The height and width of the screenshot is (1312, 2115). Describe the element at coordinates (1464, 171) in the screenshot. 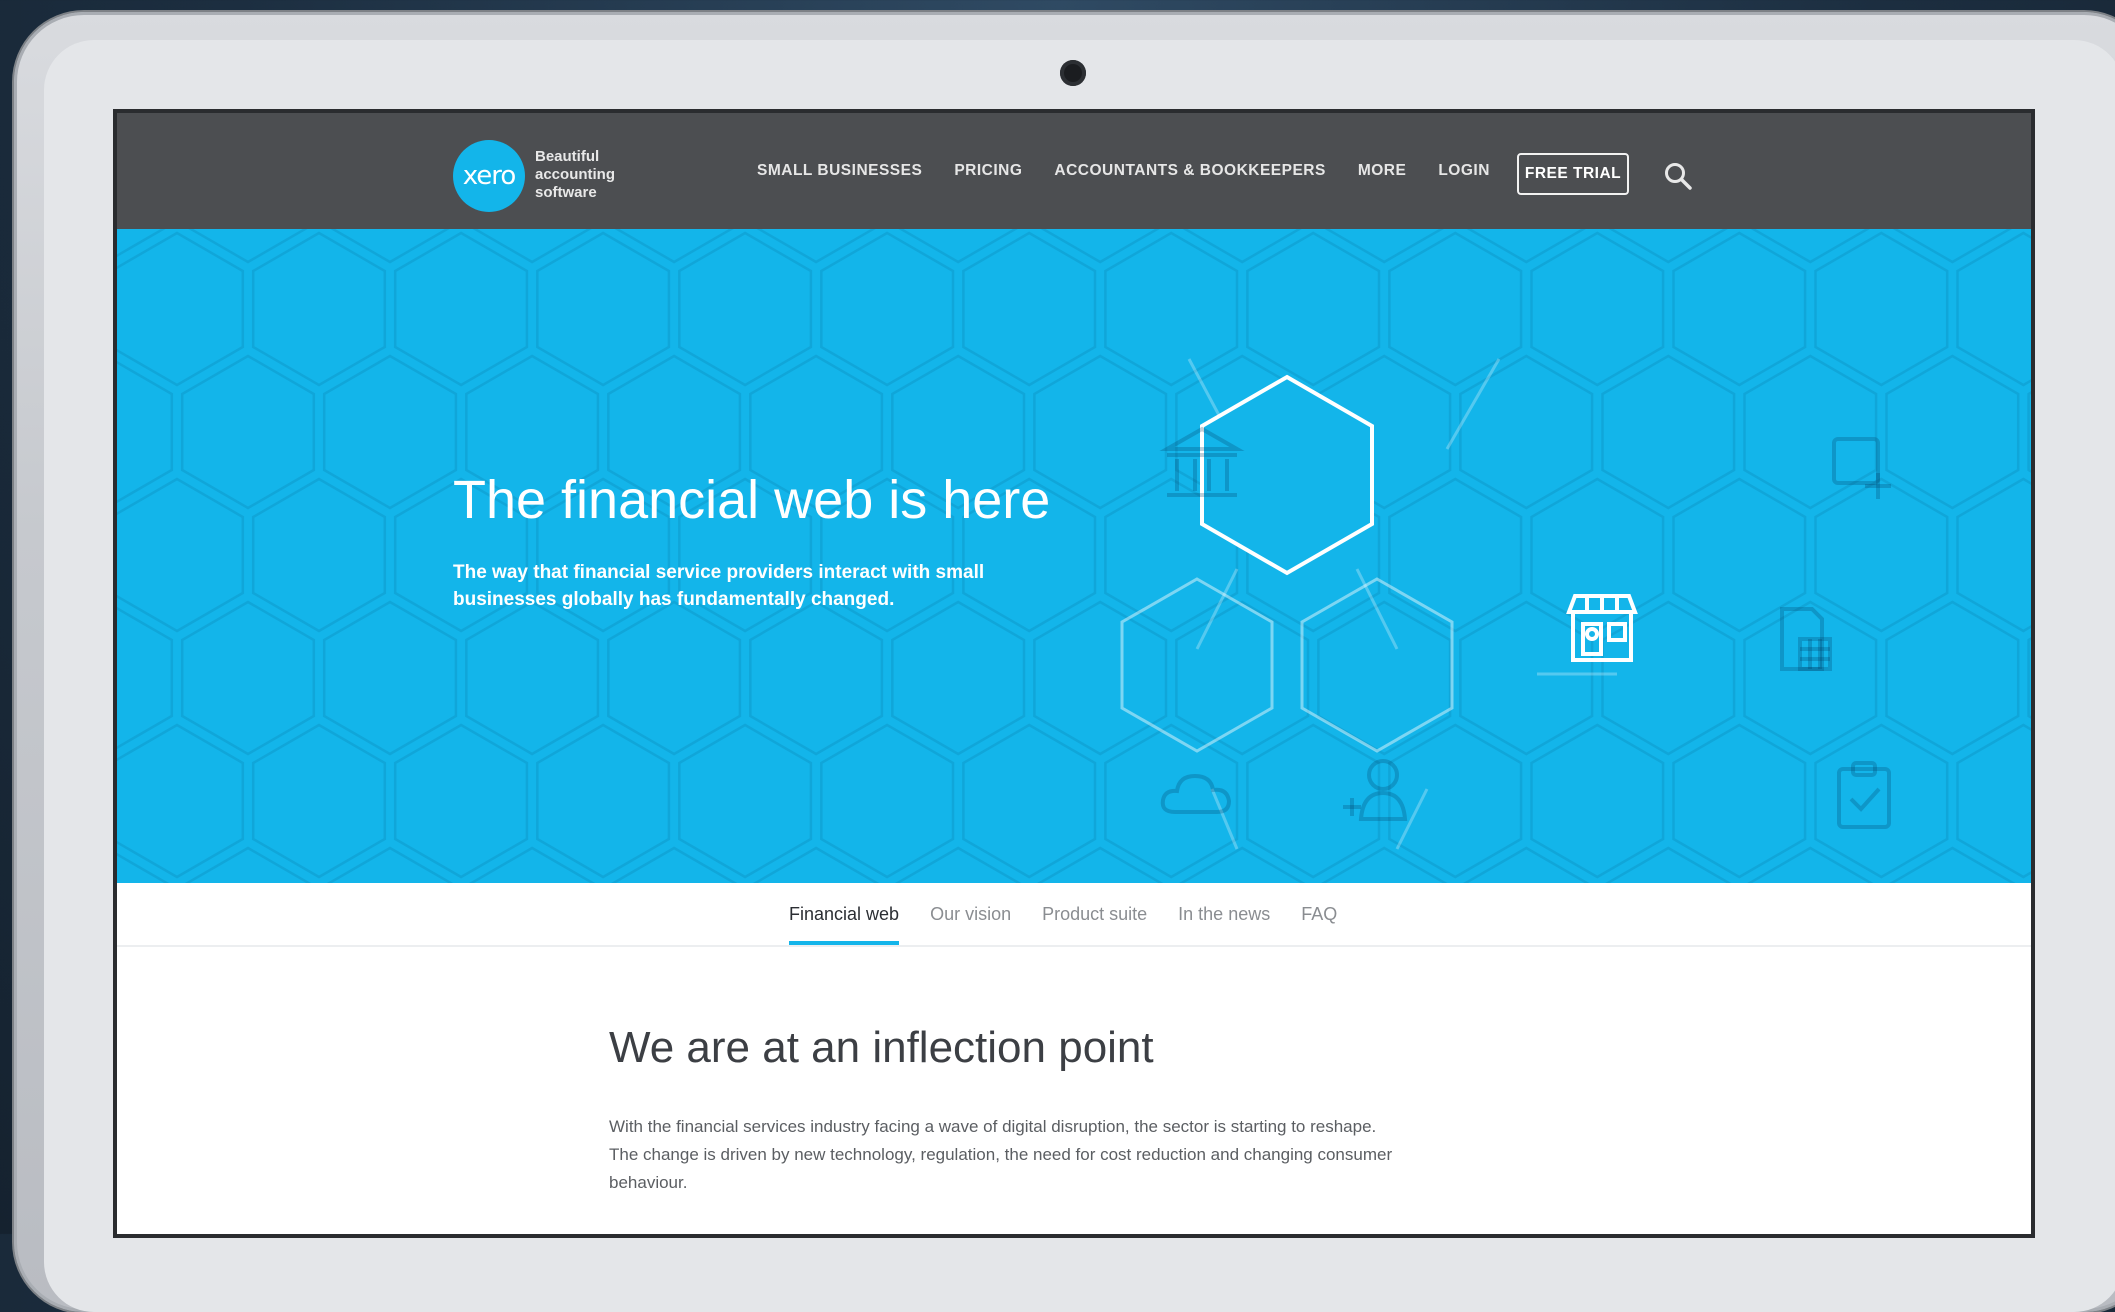

I see `nav-login: LOGIN` at that location.